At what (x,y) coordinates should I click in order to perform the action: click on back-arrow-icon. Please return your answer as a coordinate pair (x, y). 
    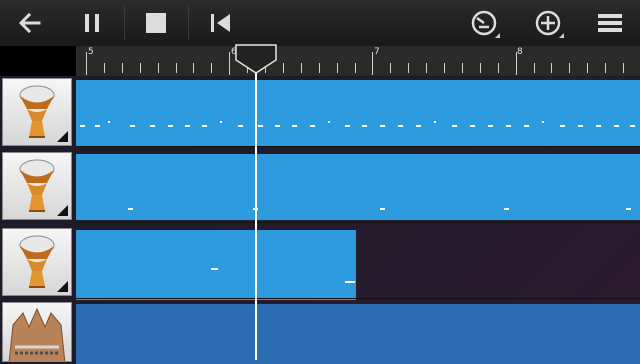
    Looking at the image, I should click on (29, 23).